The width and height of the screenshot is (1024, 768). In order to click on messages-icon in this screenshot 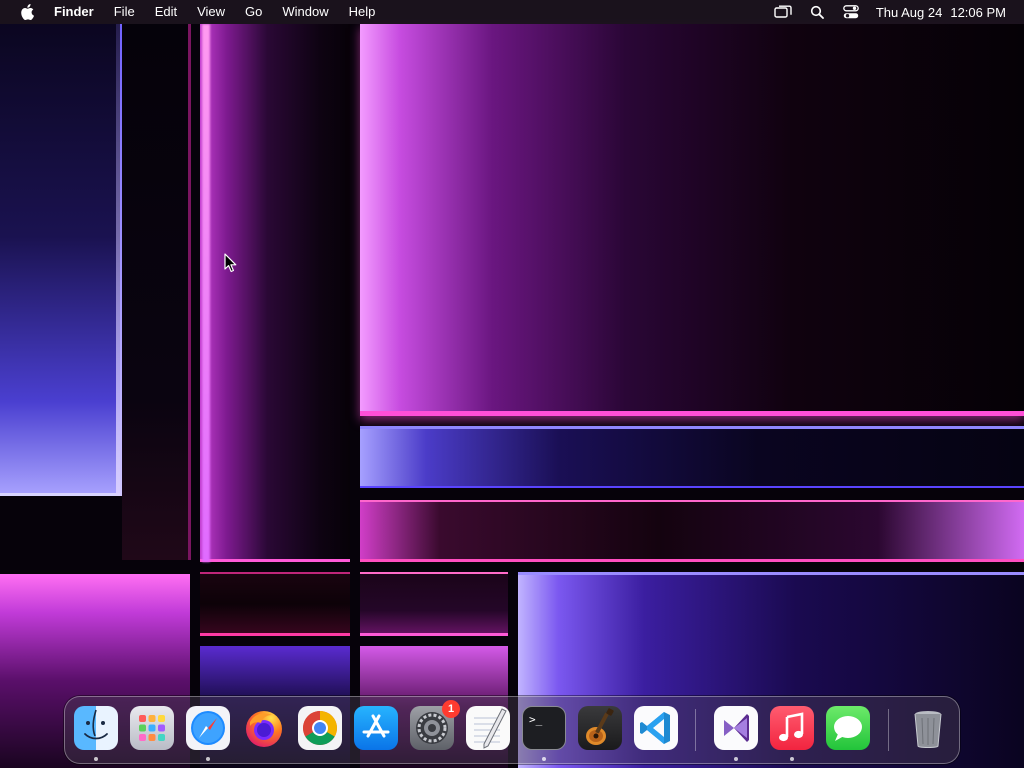, I will do `click(848, 728)`.